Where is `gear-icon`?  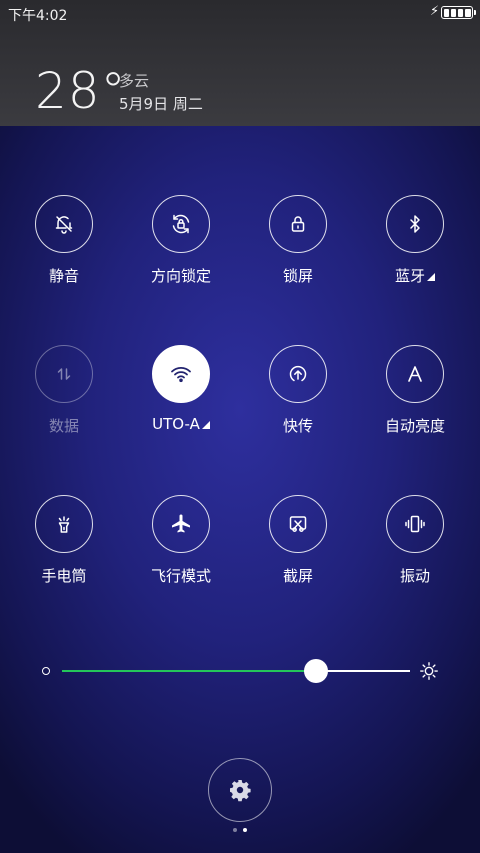 gear-icon is located at coordinates (240, 791).